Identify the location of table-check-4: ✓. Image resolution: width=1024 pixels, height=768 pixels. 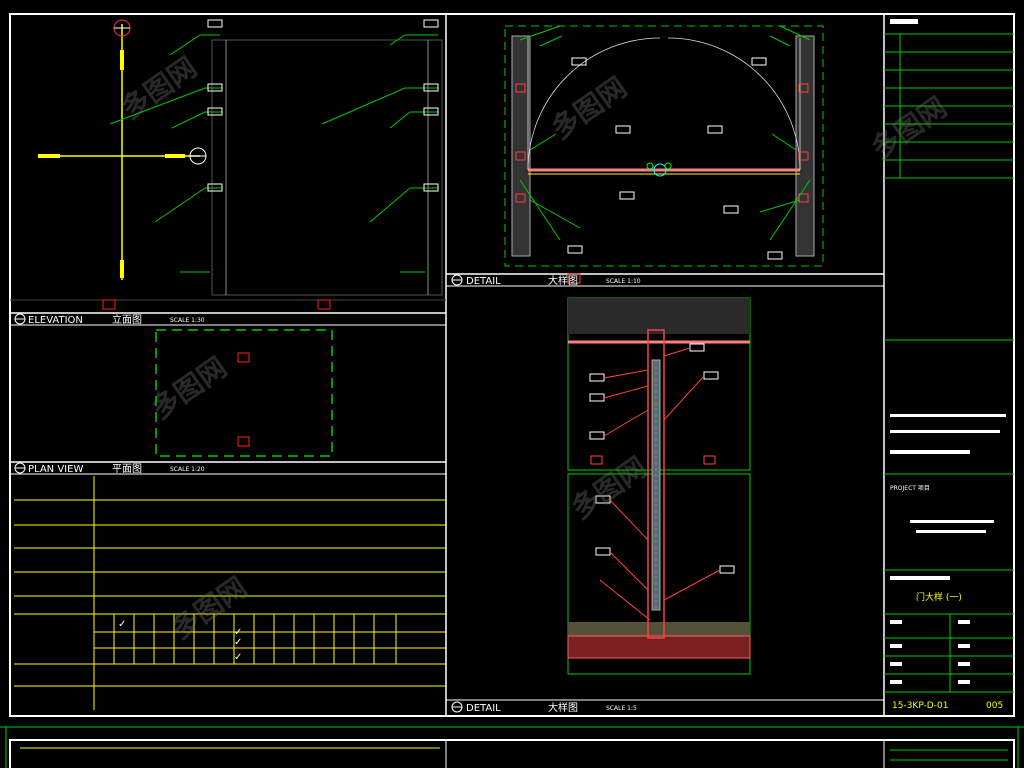
(238, 657).